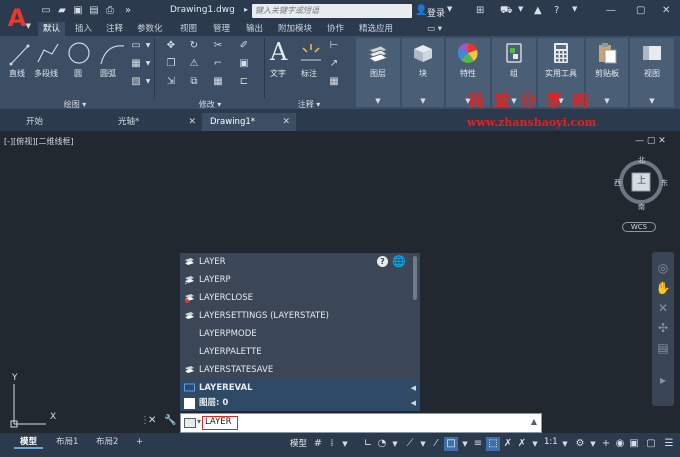 The width and height of the screenshot is (680, 457). I want to click on layout-tab-layout2: 布局2, so click(107, 442).